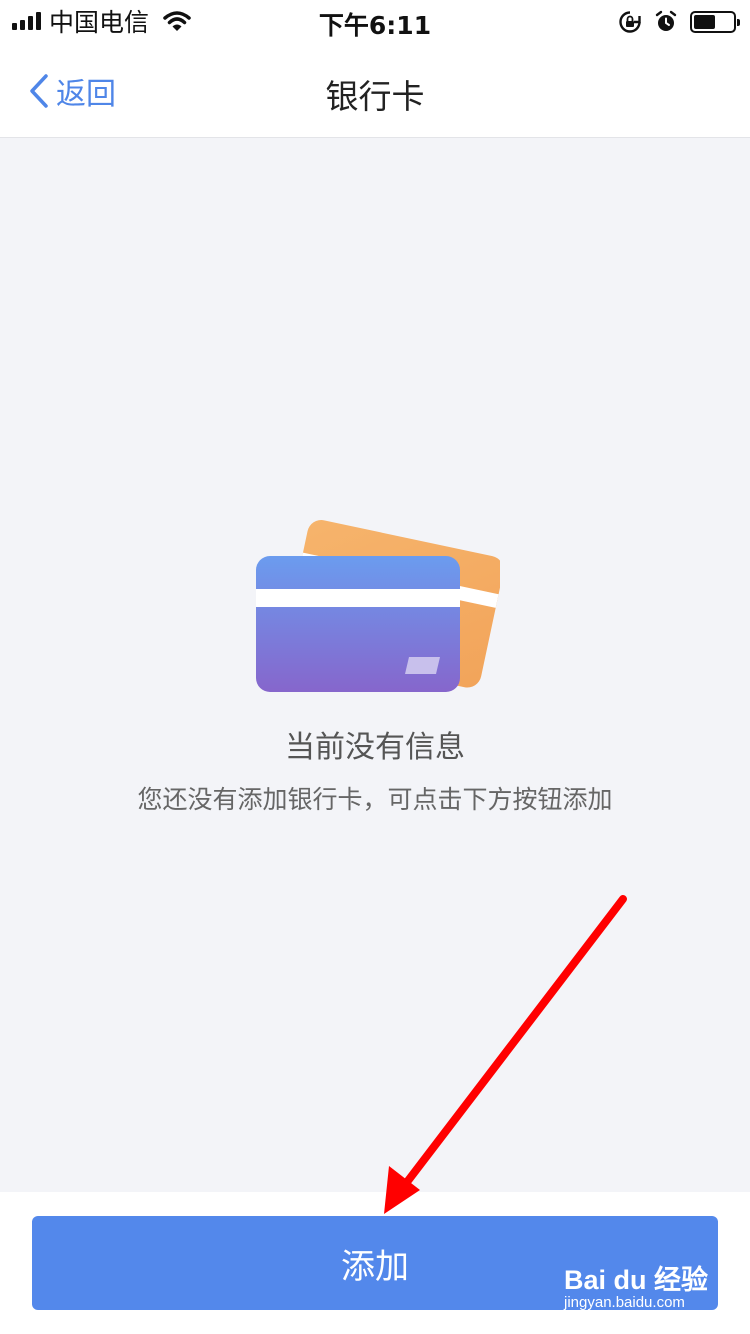 The image size is (750, 1334). Describe the element at coordinates (630, 22) in the screenshot. I see `rotation-lock-icon` at that location.